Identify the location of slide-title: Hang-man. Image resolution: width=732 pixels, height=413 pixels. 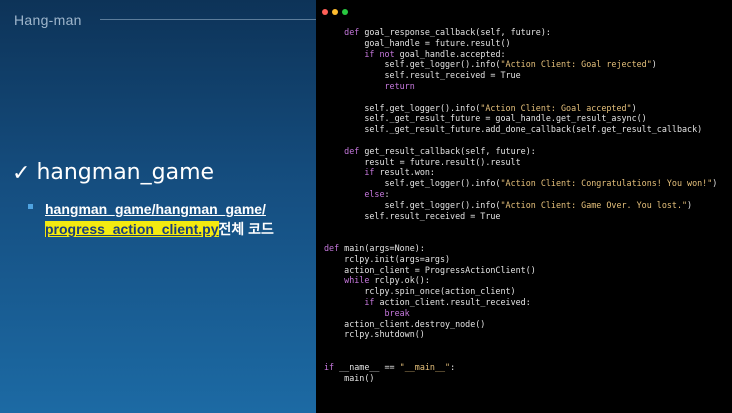
(48, 20).